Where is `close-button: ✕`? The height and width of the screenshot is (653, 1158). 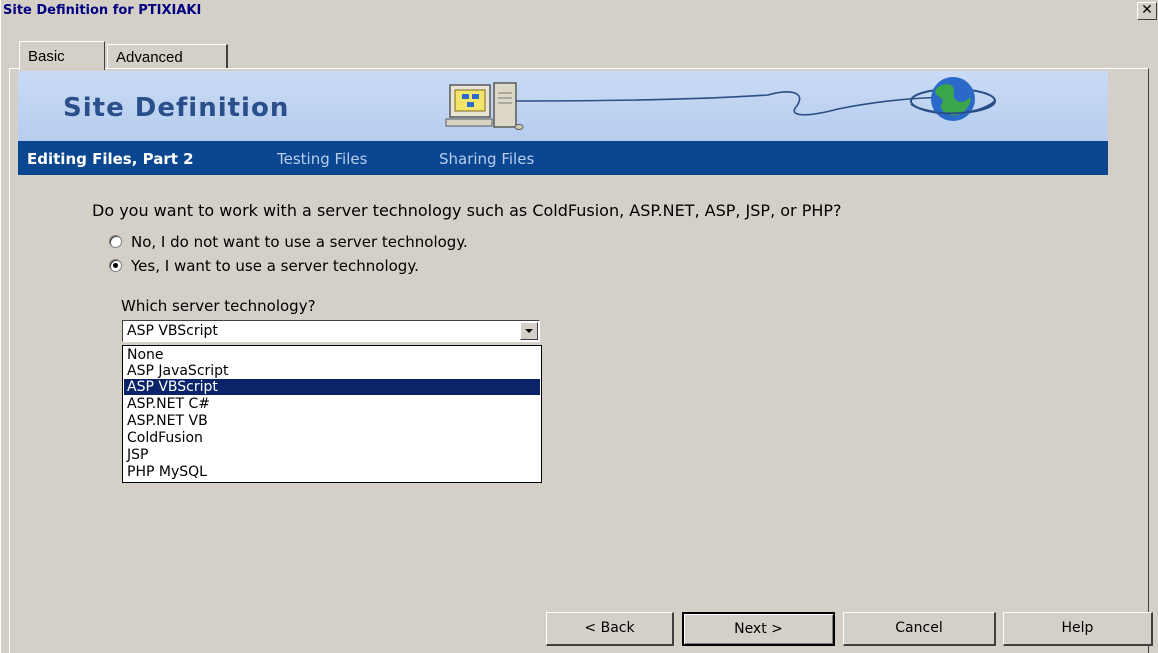 close-button: ✕ is located at coordinates (1147, 11).